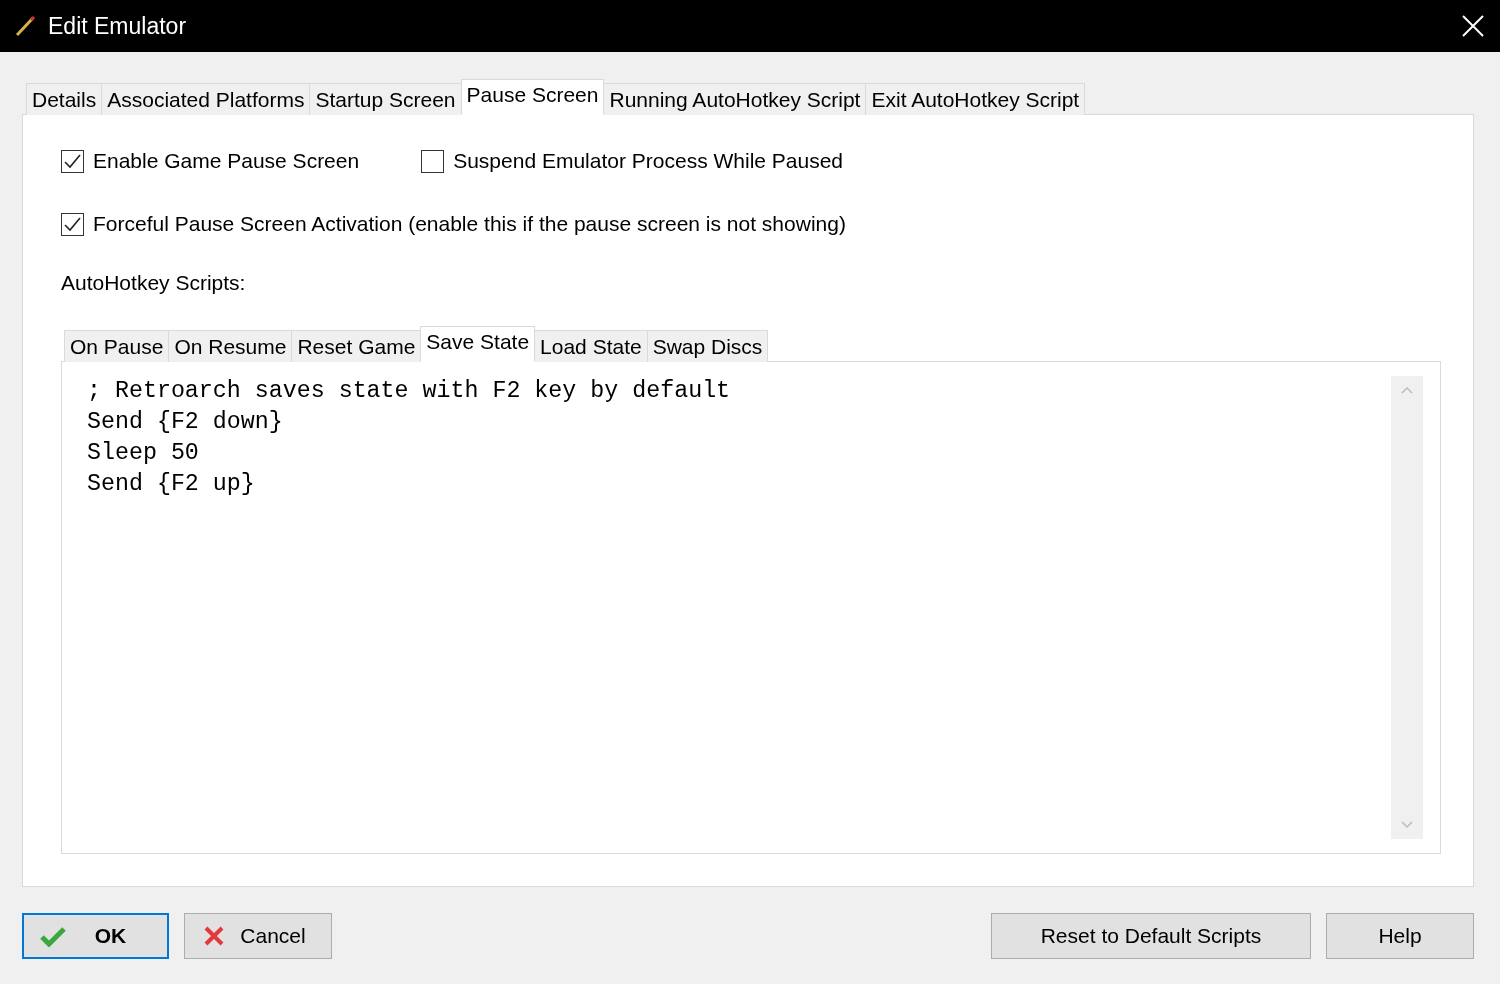  Describe the element at coordinates (214, 936) in the screenshot. I see `cross-icon` at that location.